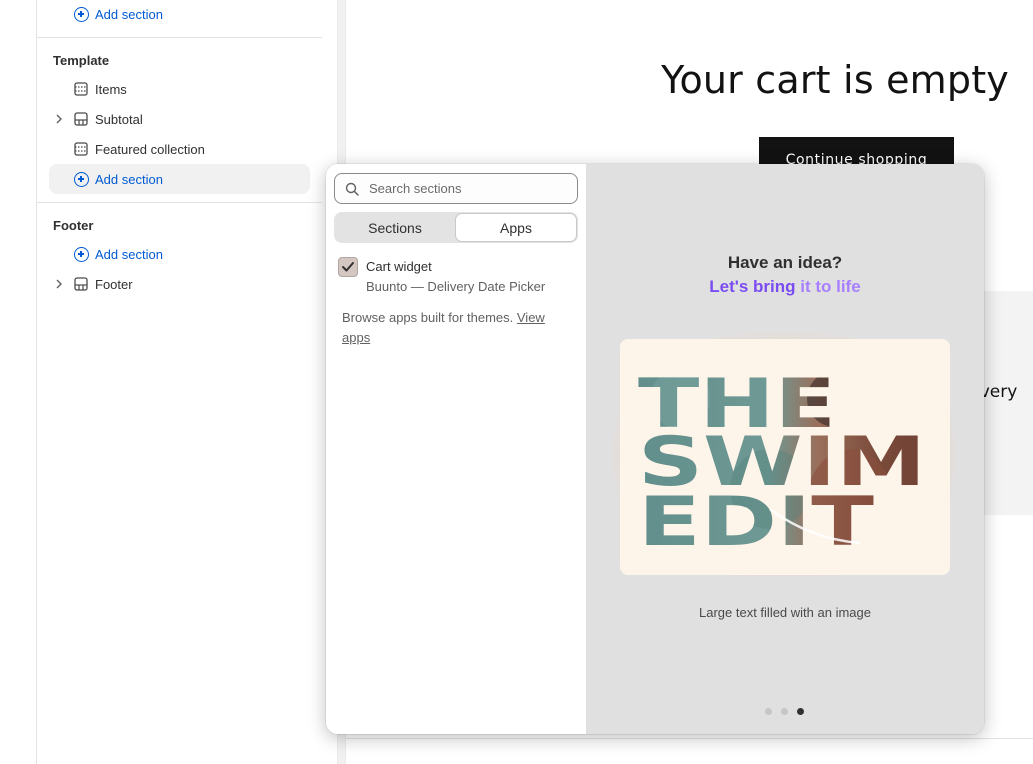 This screenshot has width=1033, height=764. What do you see at coordinates (111, 89) in the screenshot?
I see `sidebar-item-label: Items` at bounding box center [111, 89].